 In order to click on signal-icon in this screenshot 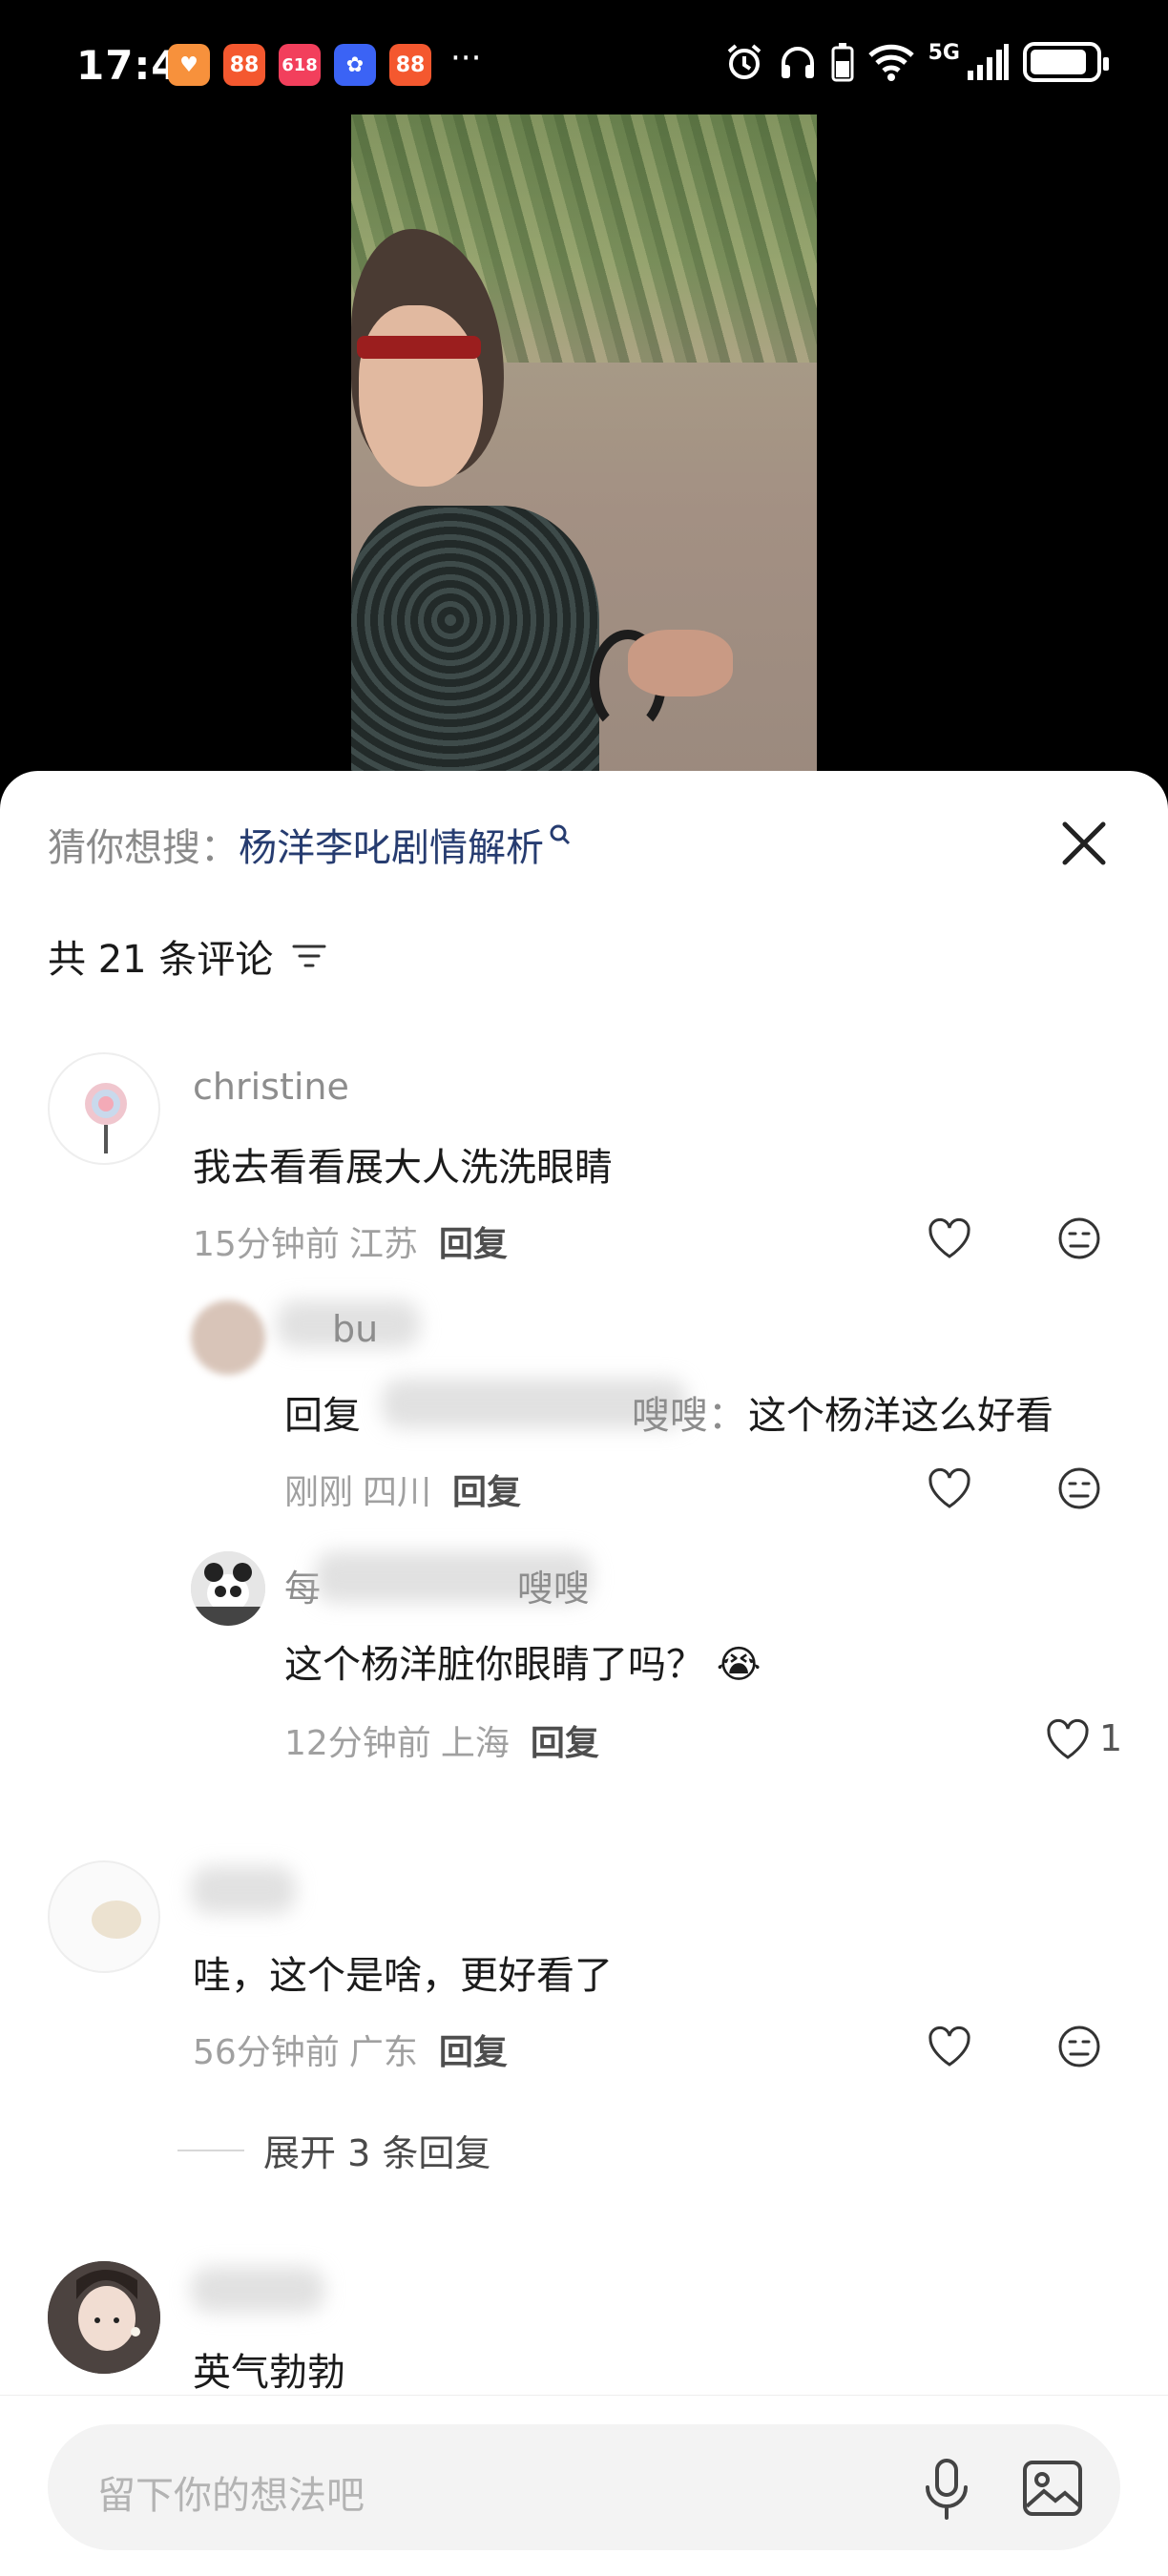, I will do `click(988, 62)`.